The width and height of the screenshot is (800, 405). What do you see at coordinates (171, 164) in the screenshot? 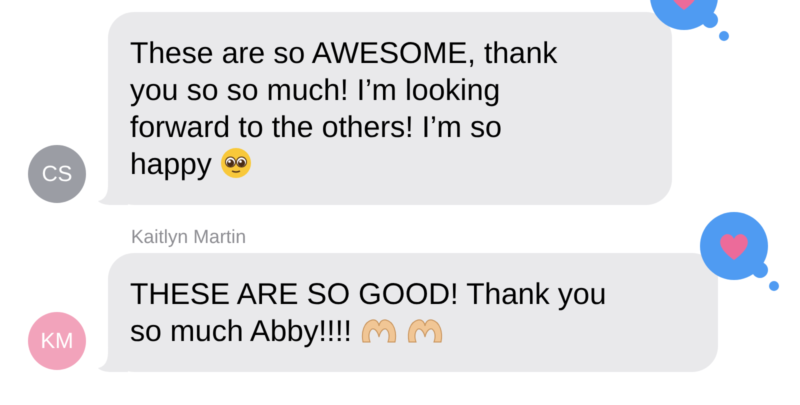
I see `message-line: happy` at bounding box center [171, 164].